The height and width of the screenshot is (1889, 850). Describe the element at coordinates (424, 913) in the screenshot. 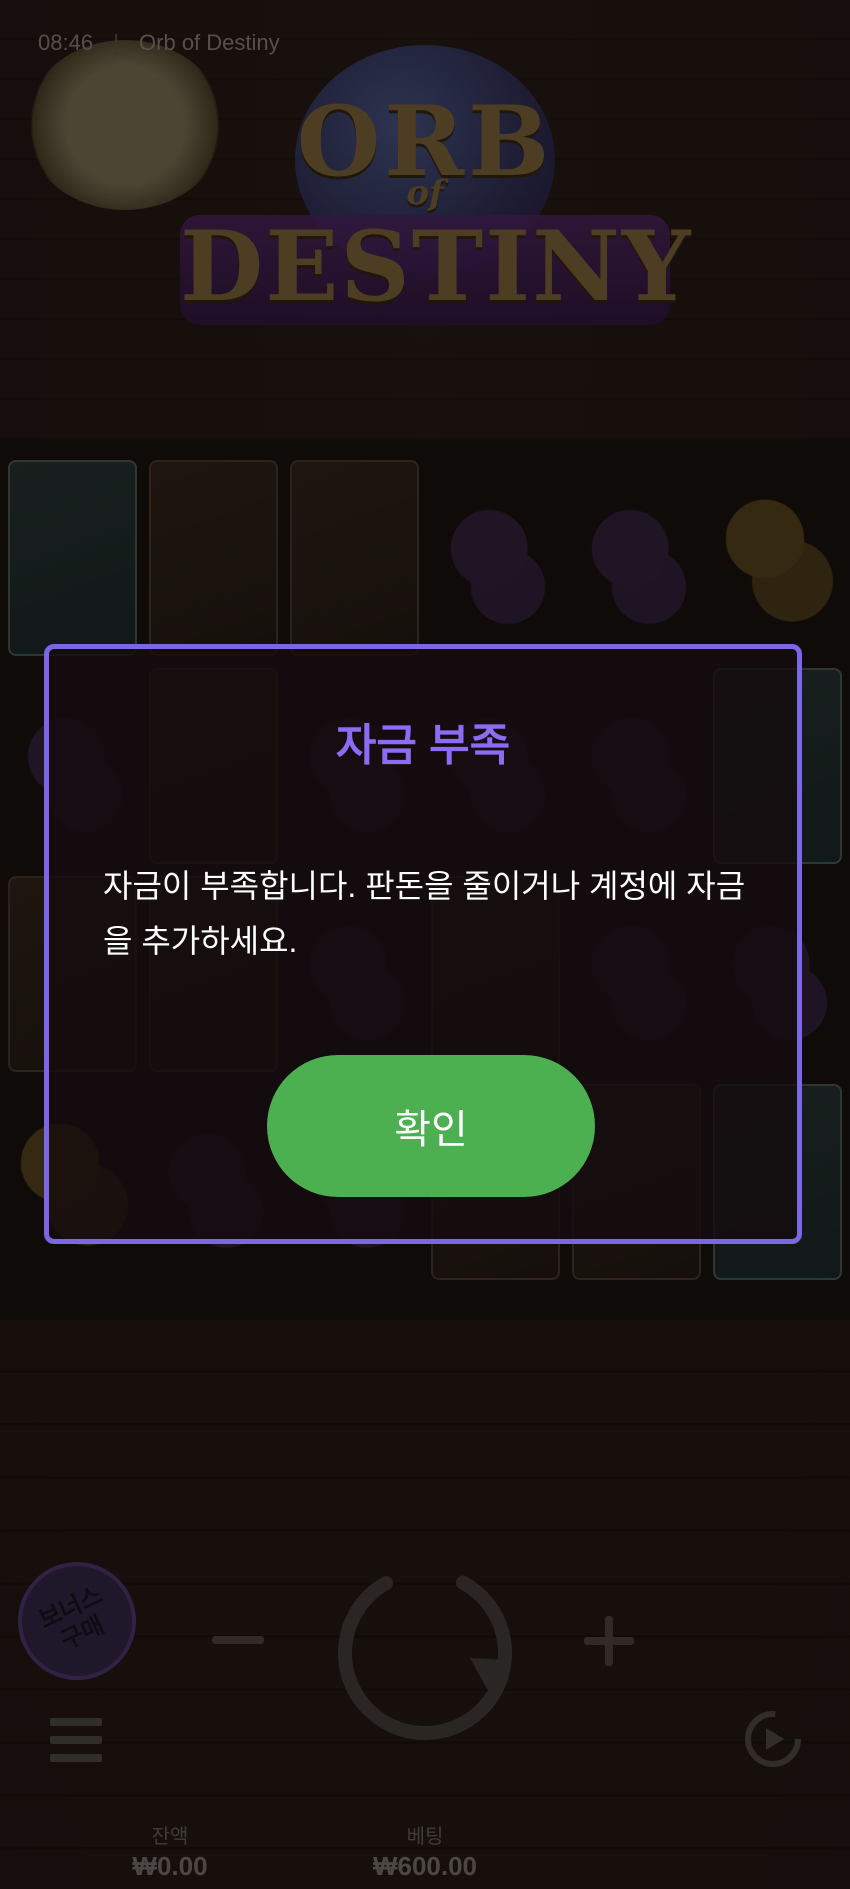

I see `dialog-message: 자금이 부족합니다. 판돈을 줄이거나 계정에 자금을 추가하세요.` at that location.